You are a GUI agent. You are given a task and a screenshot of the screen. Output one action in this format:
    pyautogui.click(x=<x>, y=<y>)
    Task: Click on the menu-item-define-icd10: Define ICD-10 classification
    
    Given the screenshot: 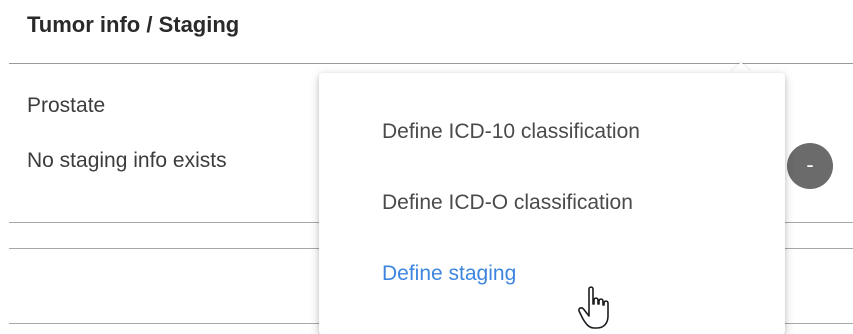 What is the action you would take?
    pyautogui.click(x=511, y=132)
    